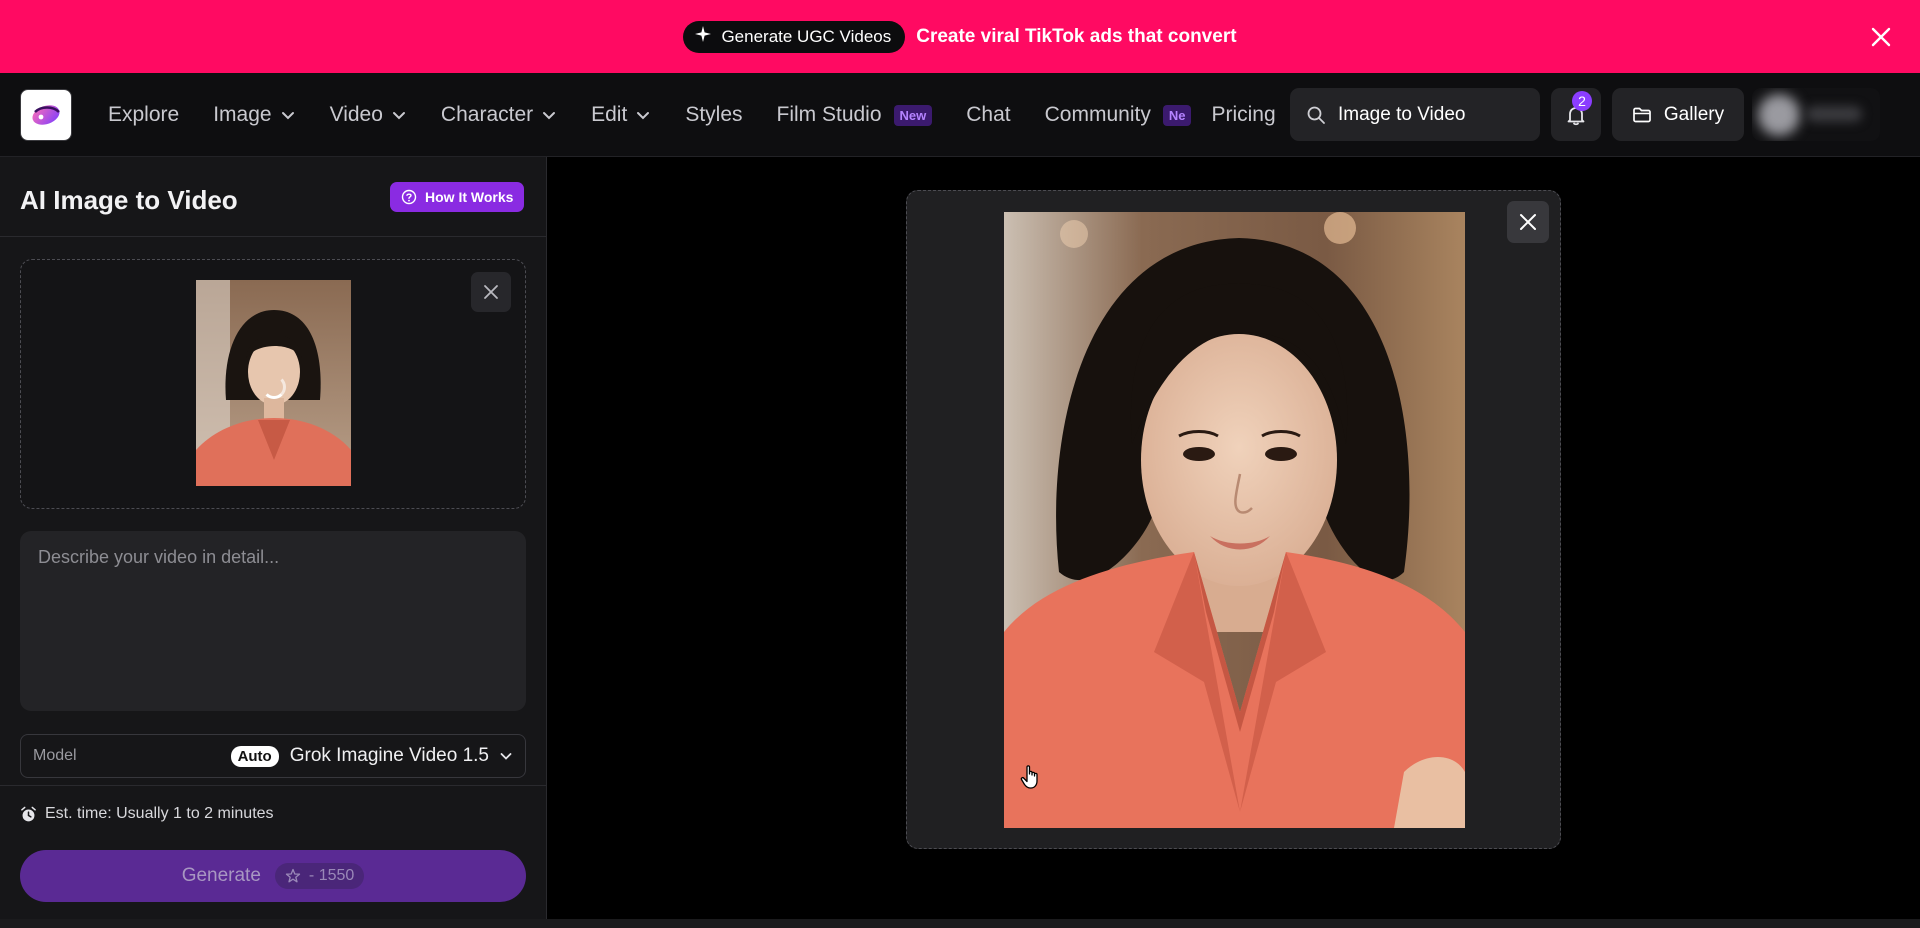  Describe the element at coordinates (159, 813) in the screenshot. I see `estimated-time-text: Est. time: Usually 1 to 2 minutes` at that location.